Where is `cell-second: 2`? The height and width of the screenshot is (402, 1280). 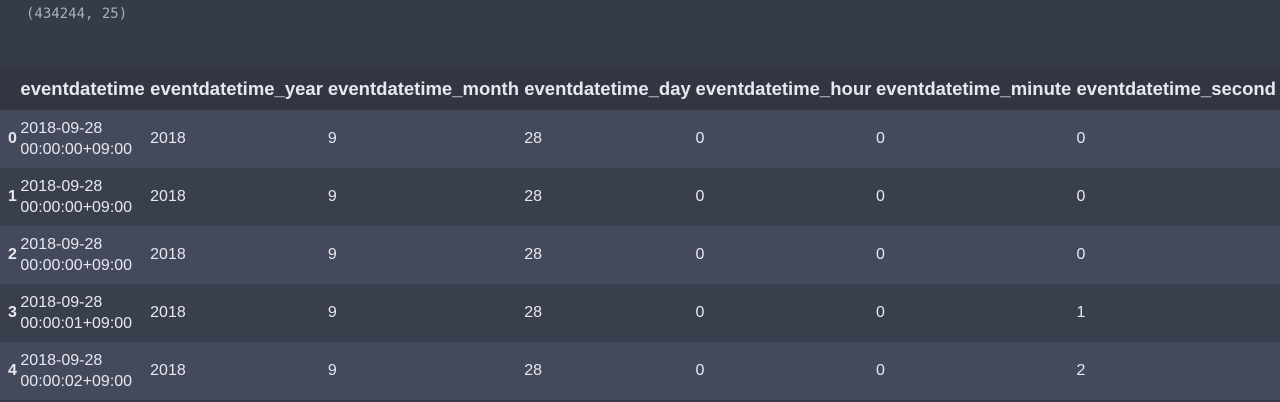
cell-second: 2 is located at coordinates (1081, 370).